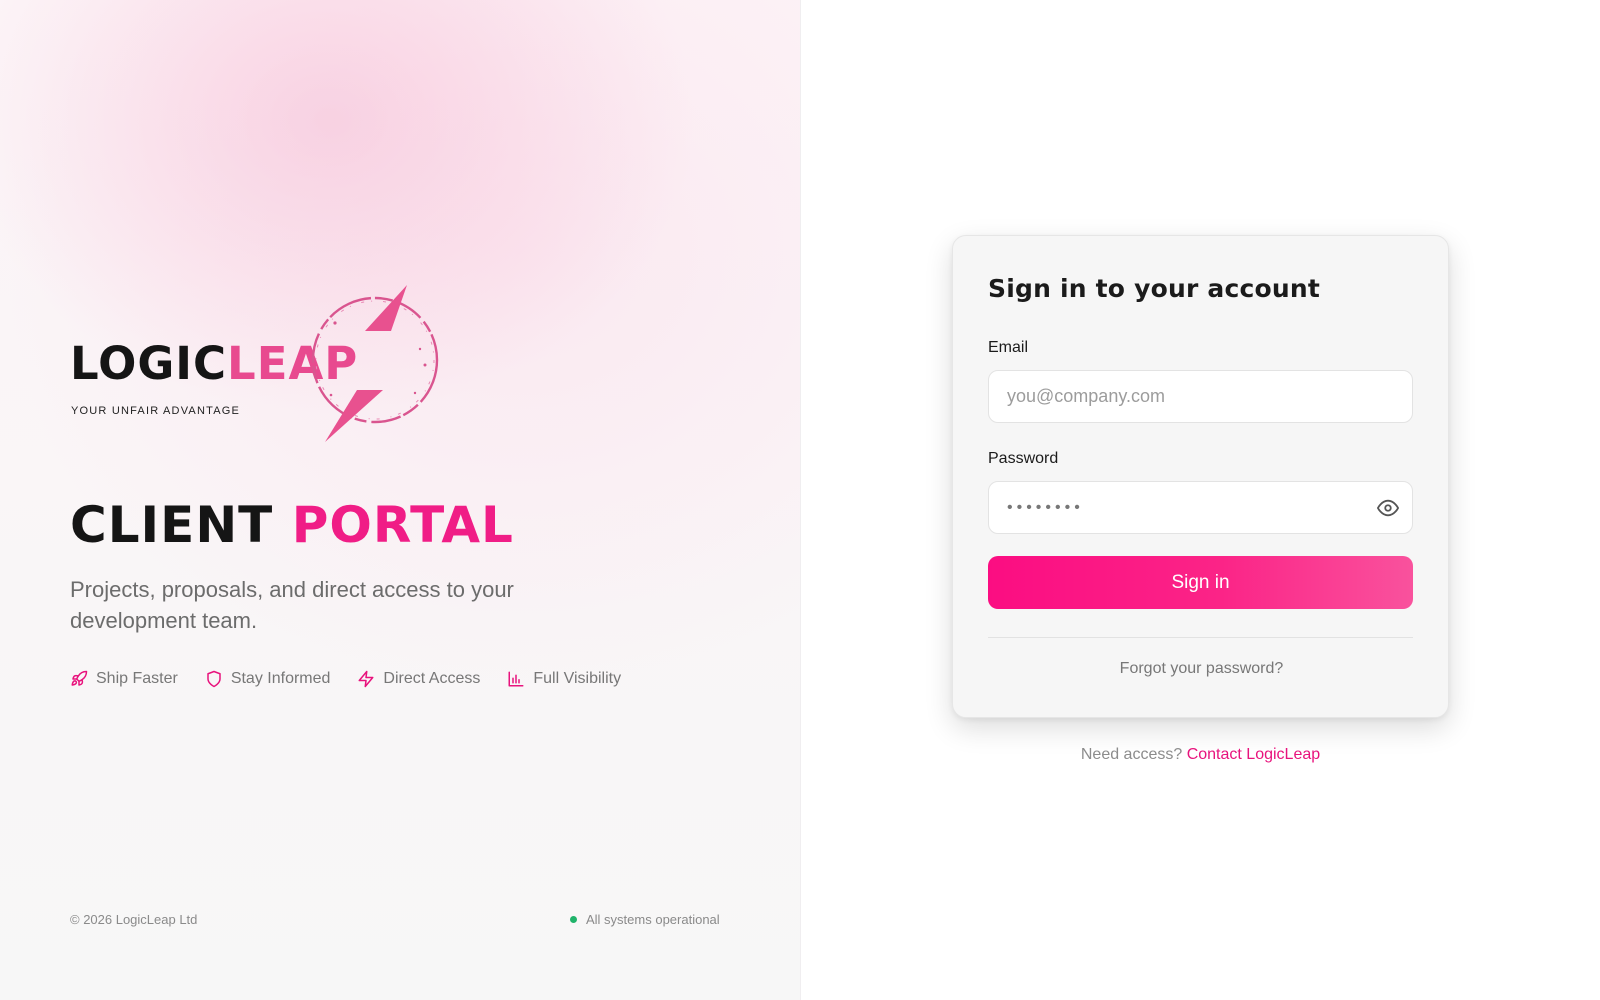 Image resolution: width=1600 pixels, height=1000 pixels. I want to click on feature-label: Ship Faster, so click(137, 678).